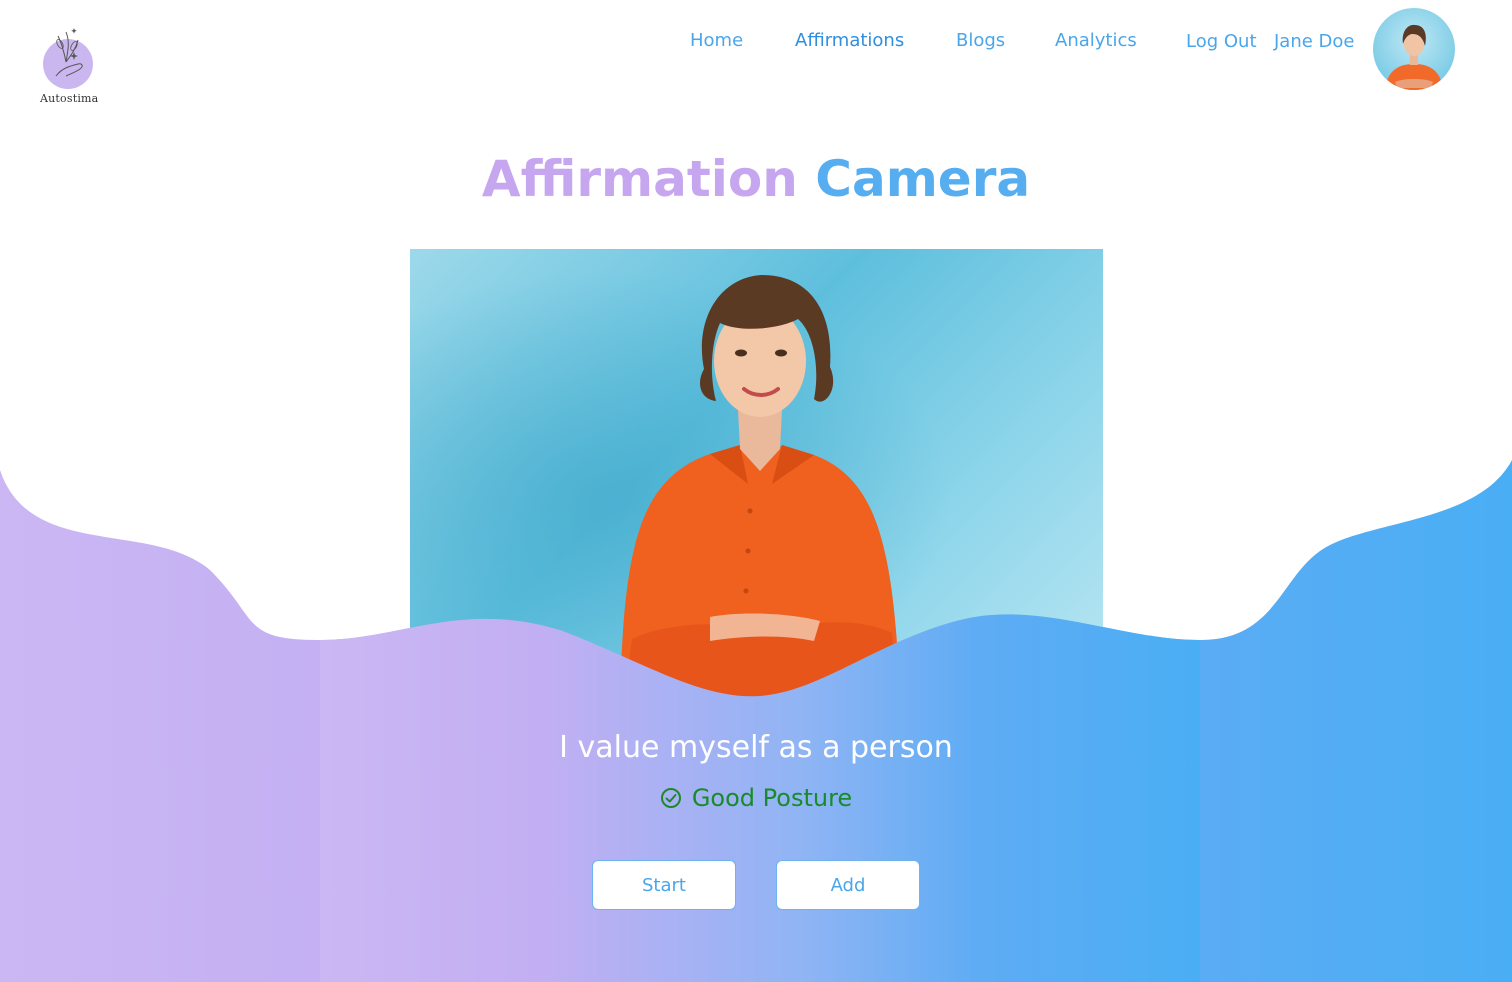  I want to click on brand-name: Autostima, so click(69, 98).